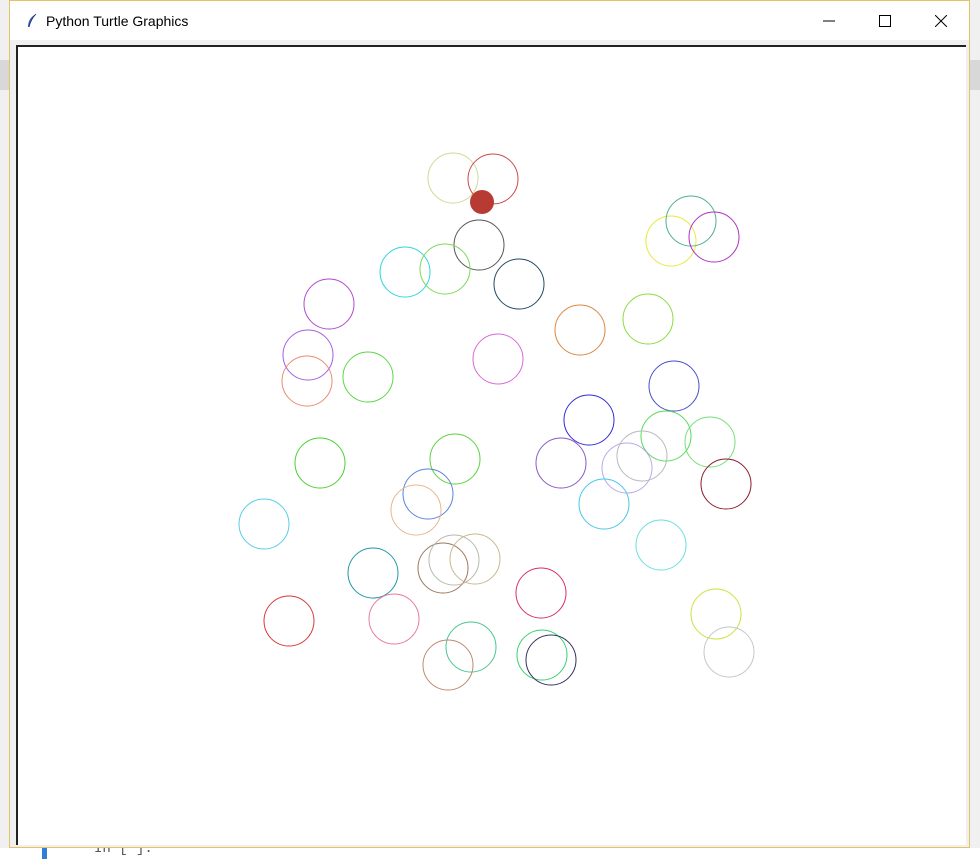  I want to click on background-window-edge-right, so click(975, 75).